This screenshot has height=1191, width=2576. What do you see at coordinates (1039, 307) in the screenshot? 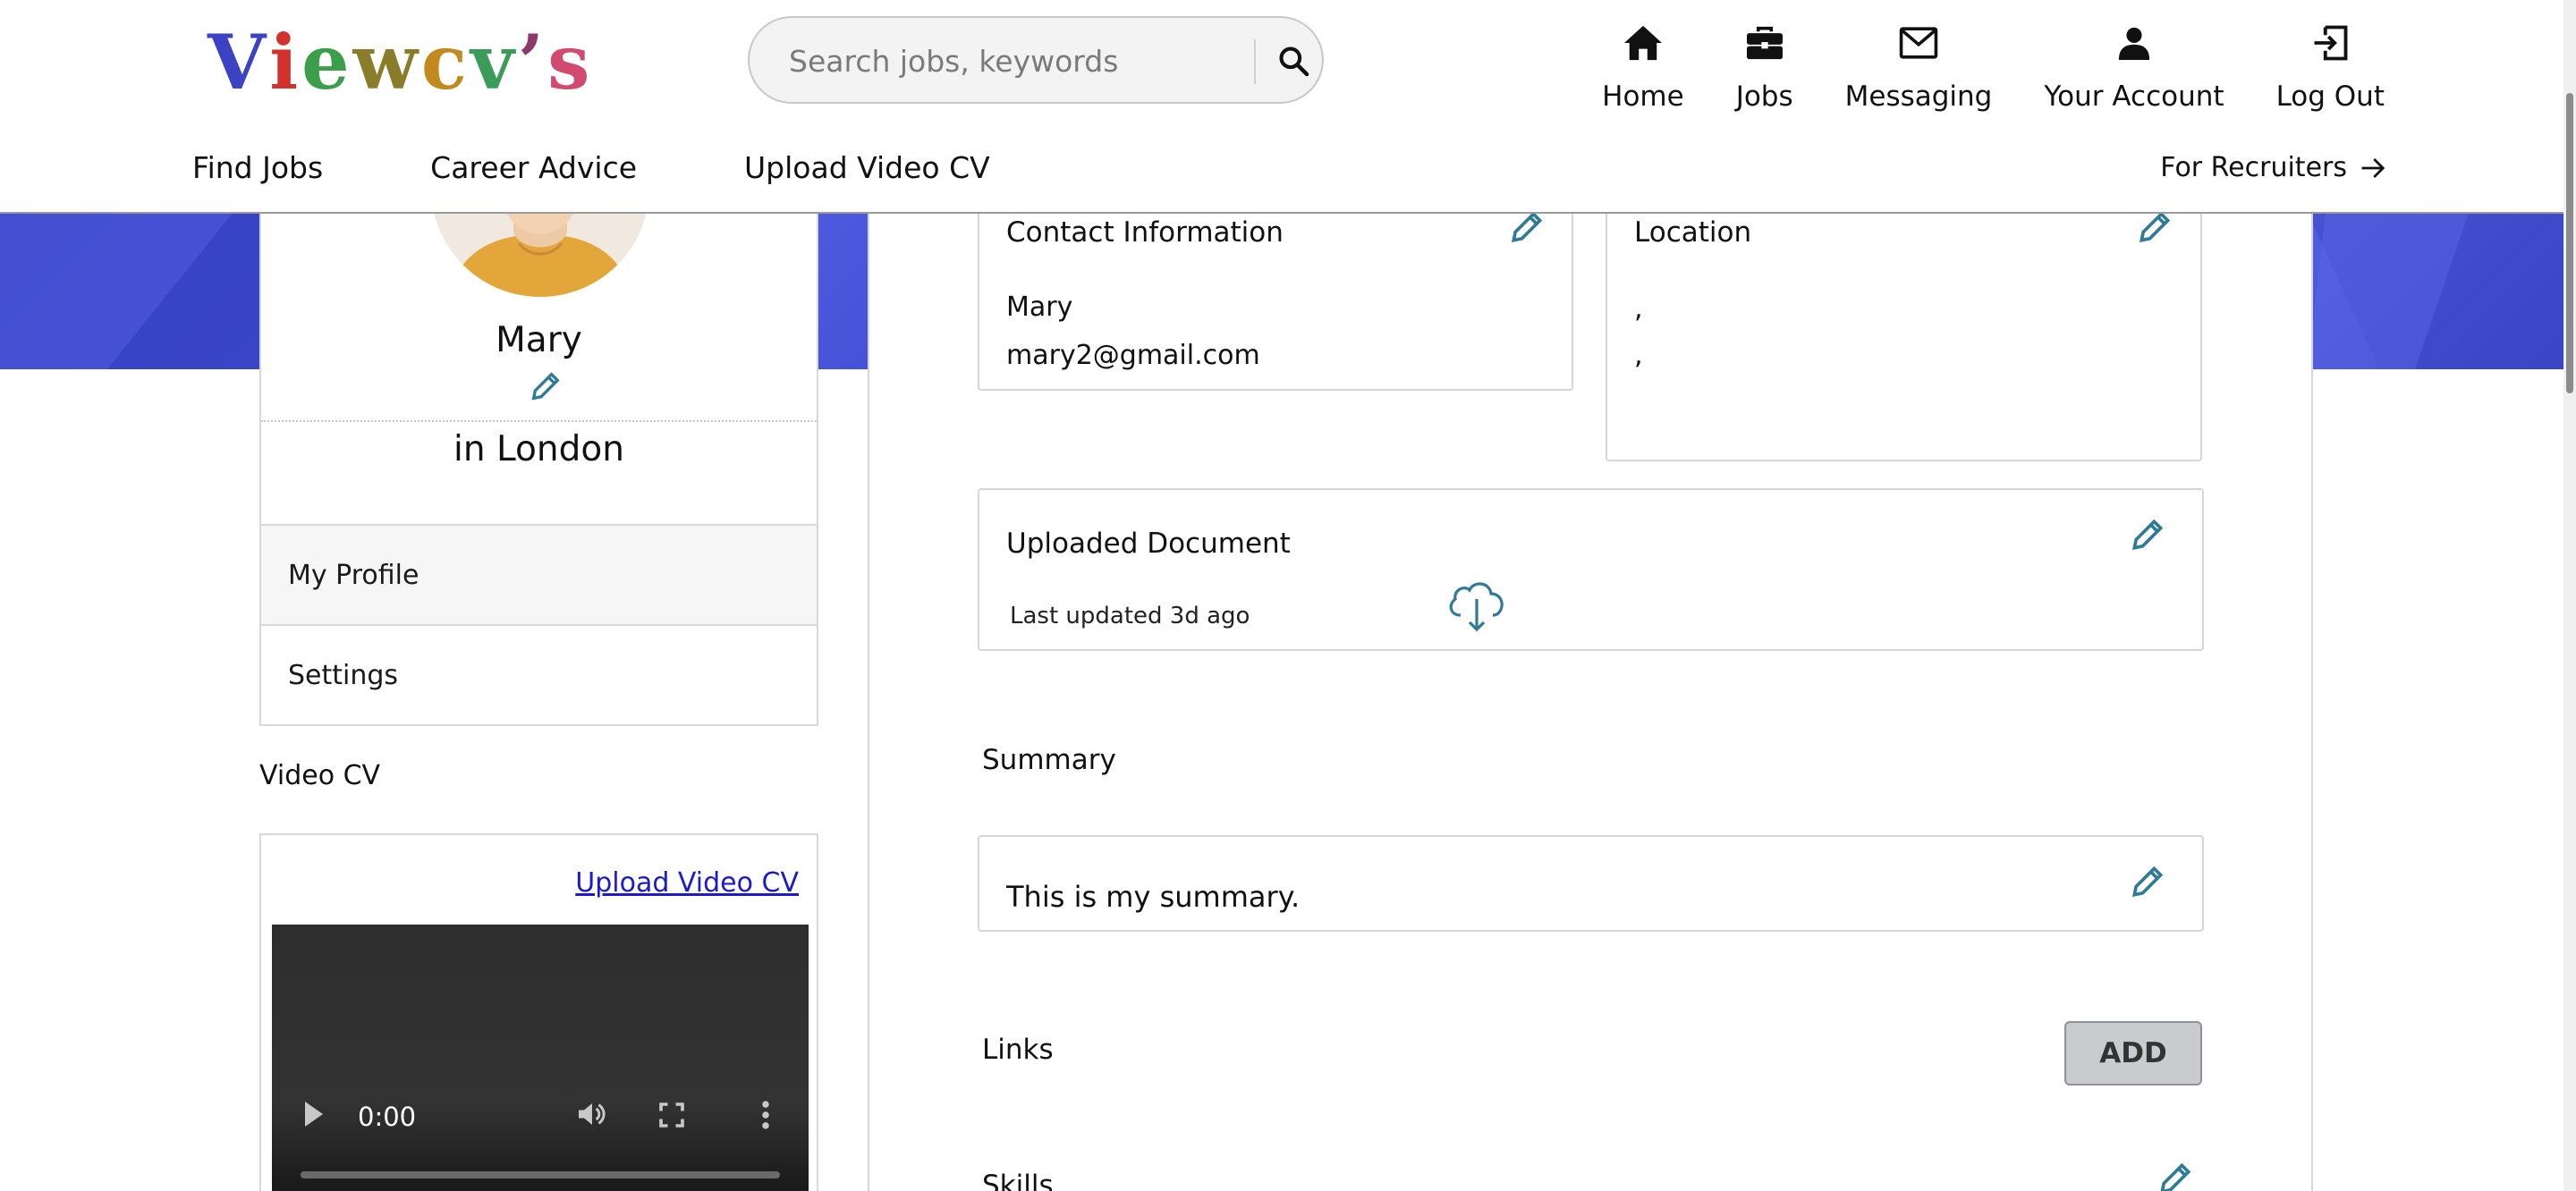
I see `contact-name: Mary` at bounding box center [1039, 307].